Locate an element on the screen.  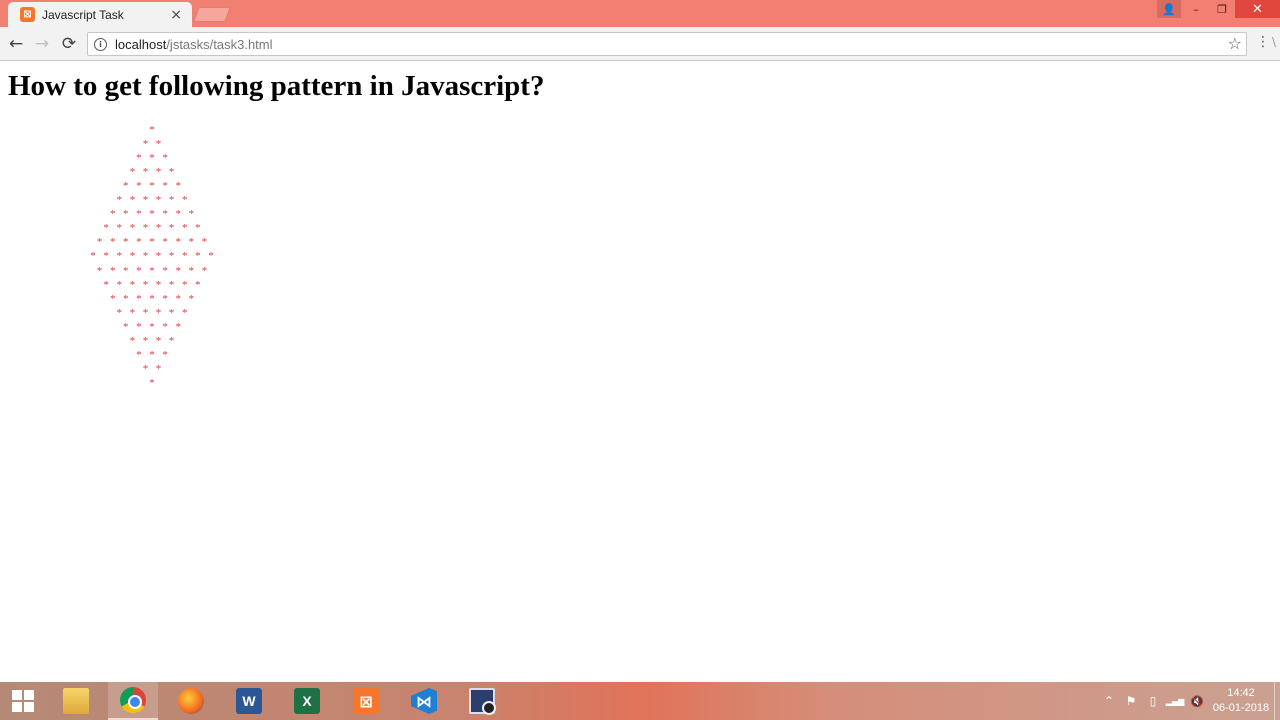
volume-muted-icon: 🔇 is located at coordinates (1197, 701).